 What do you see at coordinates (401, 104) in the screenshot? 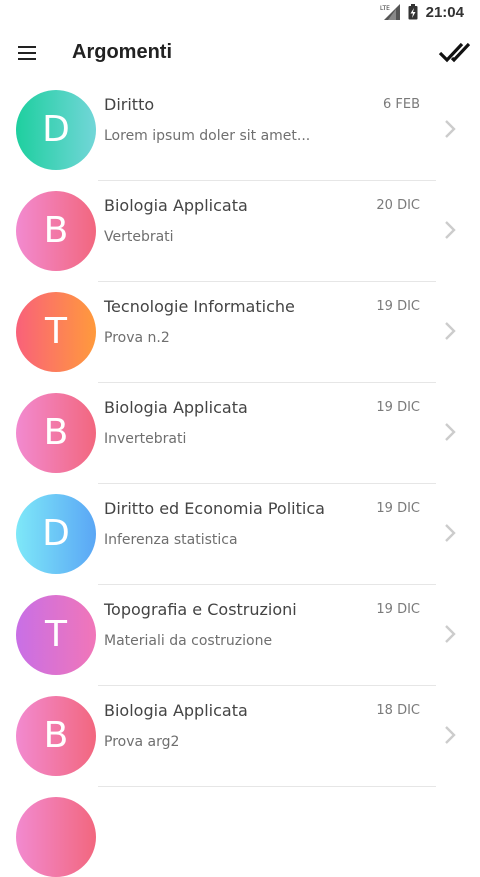
I see `item-date: 6 FEB` at bounding box center [401, 104].